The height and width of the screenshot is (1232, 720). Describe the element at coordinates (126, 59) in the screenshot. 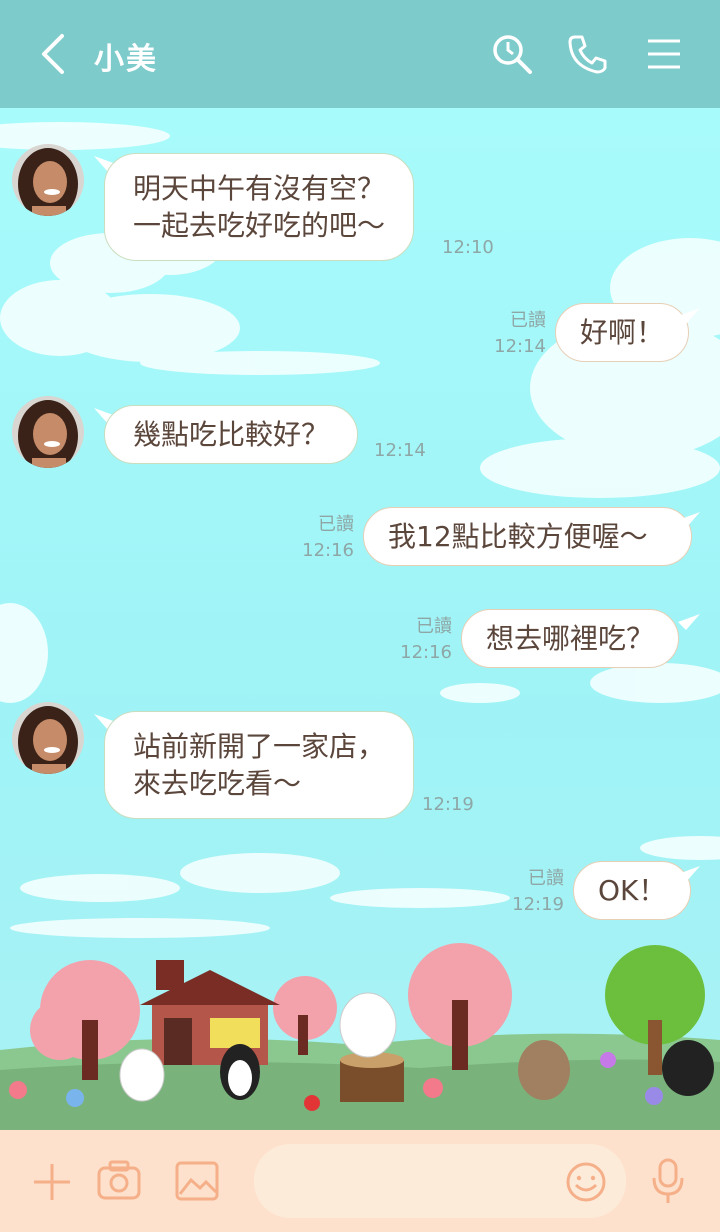

I see `chat-title: 小美` at that location.